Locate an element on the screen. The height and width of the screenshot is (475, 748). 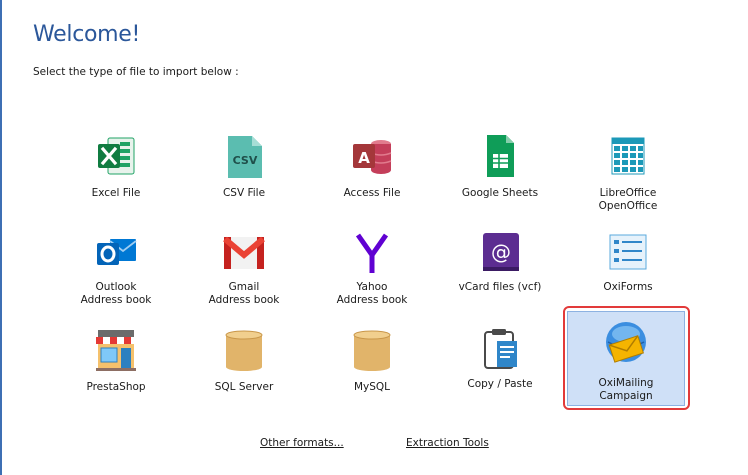
csv-icon: CSV is located at coordinates (244, 156).